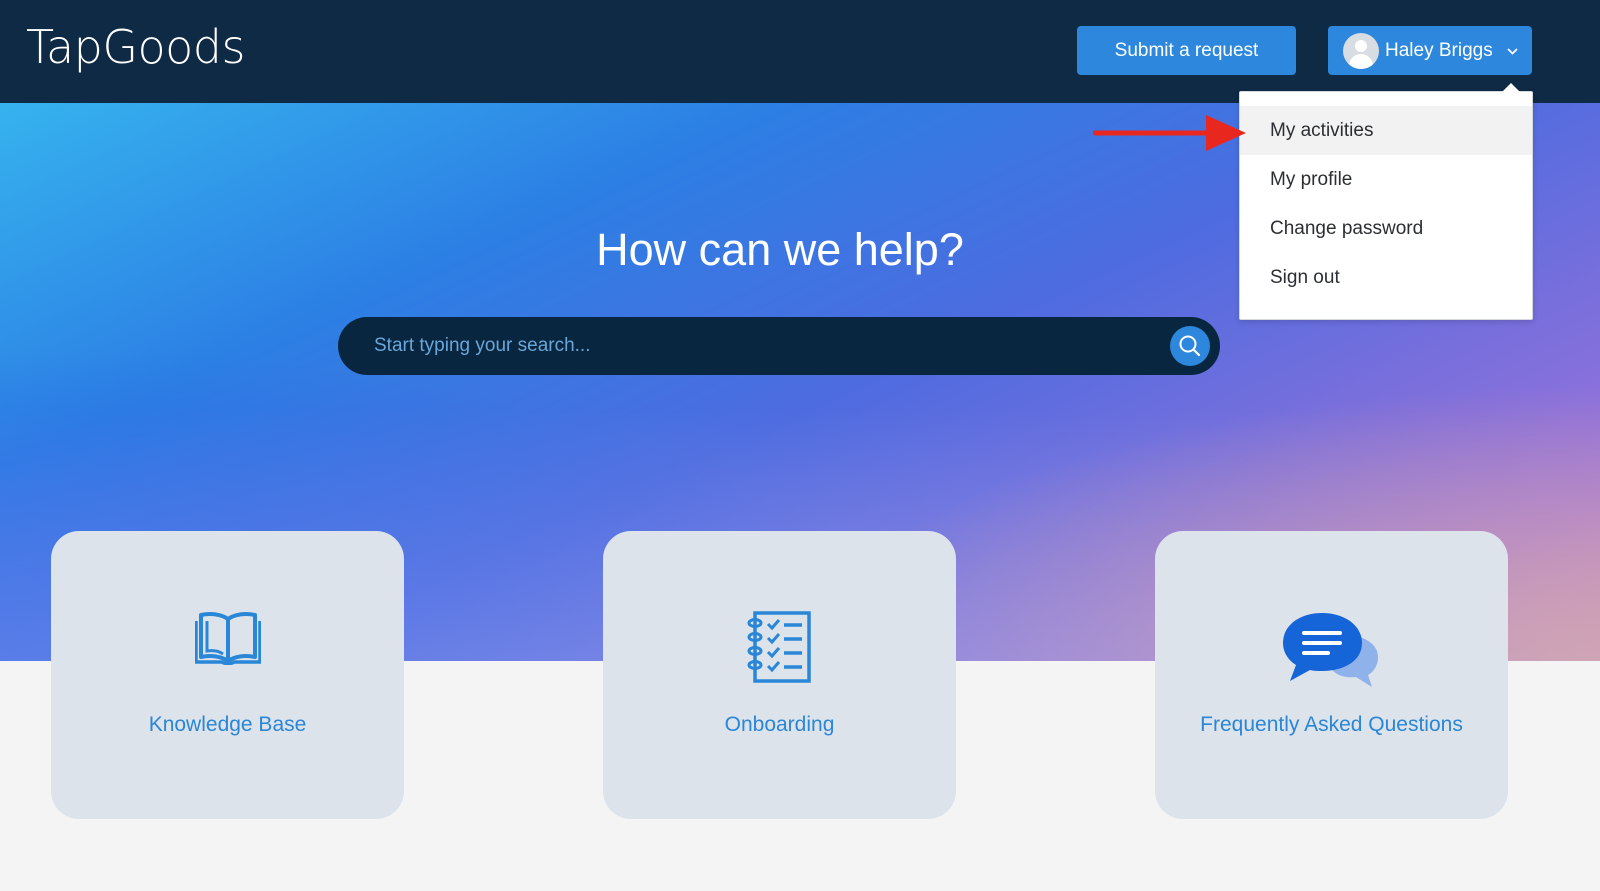  What do you see at coordinates (1386, 228) in the screenshot?
I see `menu-item-change-password: Change password` at bounding box center [1386, 228].